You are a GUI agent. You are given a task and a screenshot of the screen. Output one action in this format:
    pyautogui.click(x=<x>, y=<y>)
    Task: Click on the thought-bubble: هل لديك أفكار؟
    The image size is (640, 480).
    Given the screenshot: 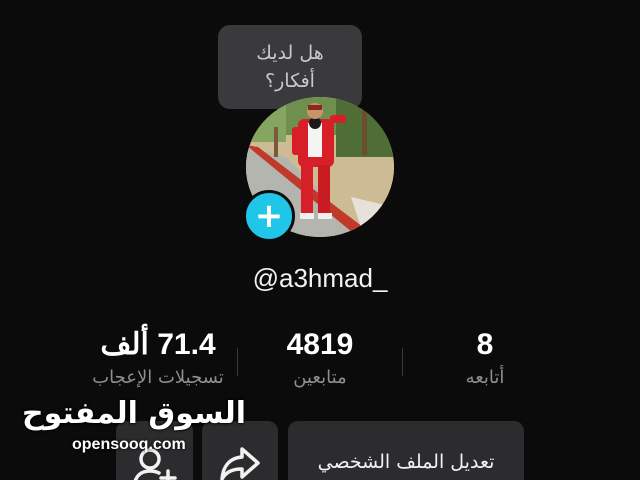 What is the action you would take?
    pyautogui.click(x=290, y=67)
    